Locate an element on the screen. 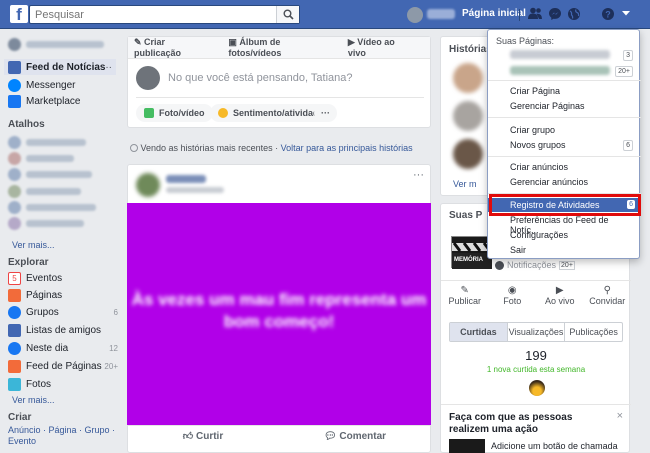 This screenshot has width=650, height=453. photo-video-button: Foto/vídeo is located at coordinates (174, 113).